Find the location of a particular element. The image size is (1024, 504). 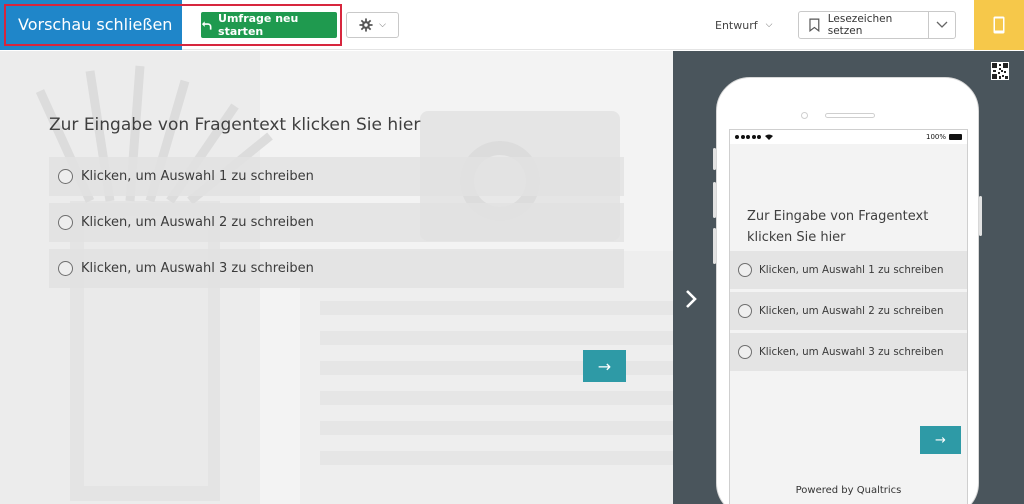

close-preview-button: Vorschau schließen is located at coordinates (91, 25).